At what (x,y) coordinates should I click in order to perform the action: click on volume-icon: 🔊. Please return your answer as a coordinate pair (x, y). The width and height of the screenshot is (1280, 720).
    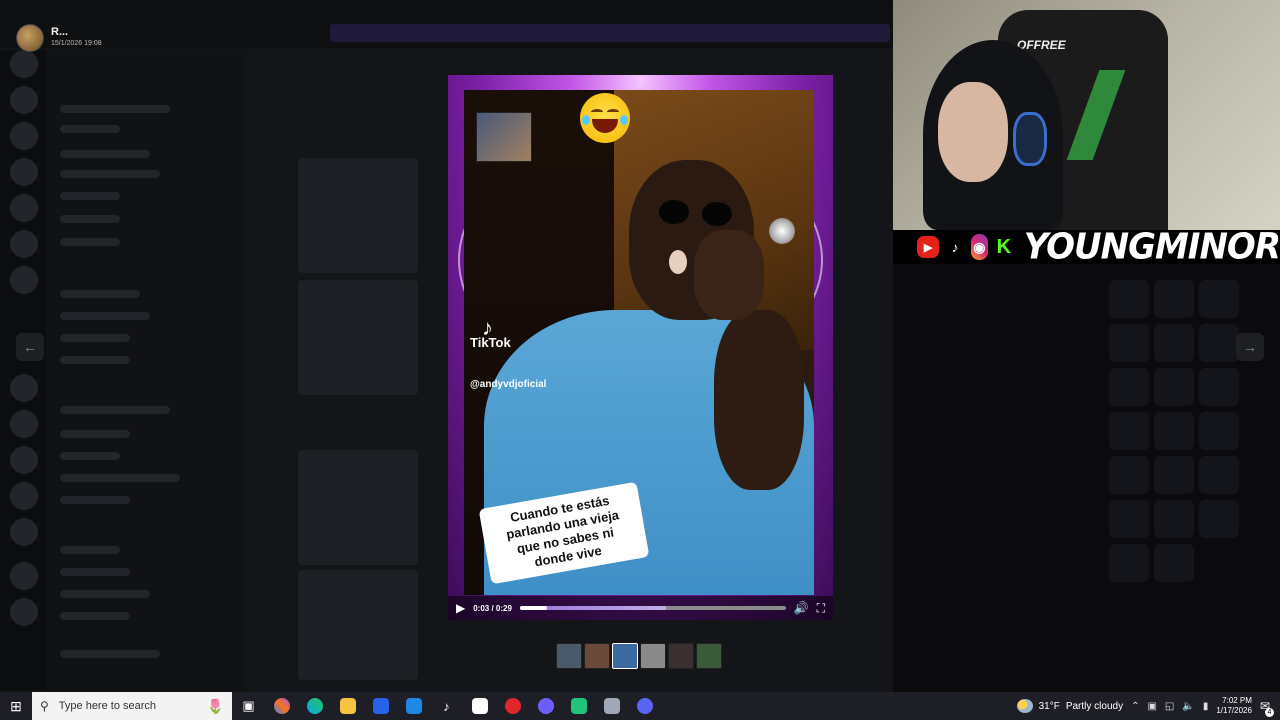
    Looking at the image, I should click on (801, 608).